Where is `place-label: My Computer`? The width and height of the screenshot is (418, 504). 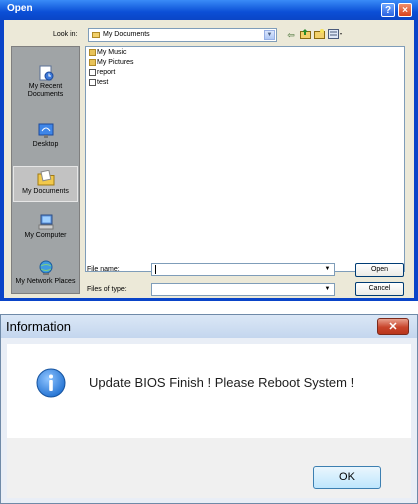 place-label: My Computer is located at coordinates (45, 235).